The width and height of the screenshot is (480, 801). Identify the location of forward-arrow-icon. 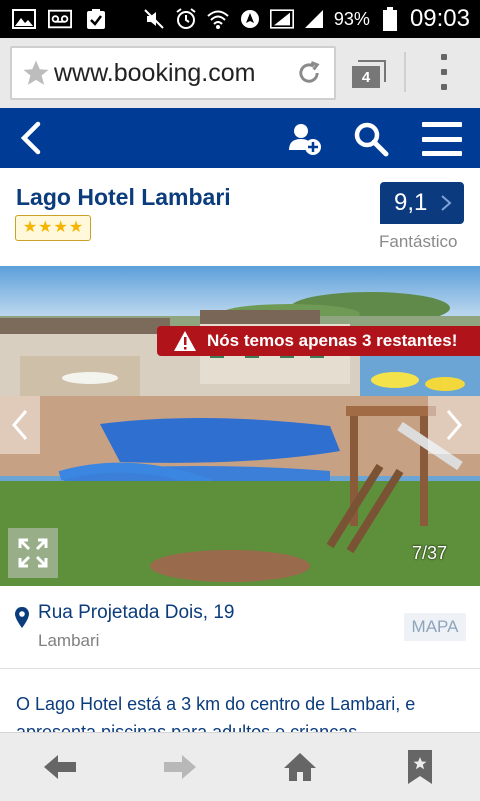
(180, 767).